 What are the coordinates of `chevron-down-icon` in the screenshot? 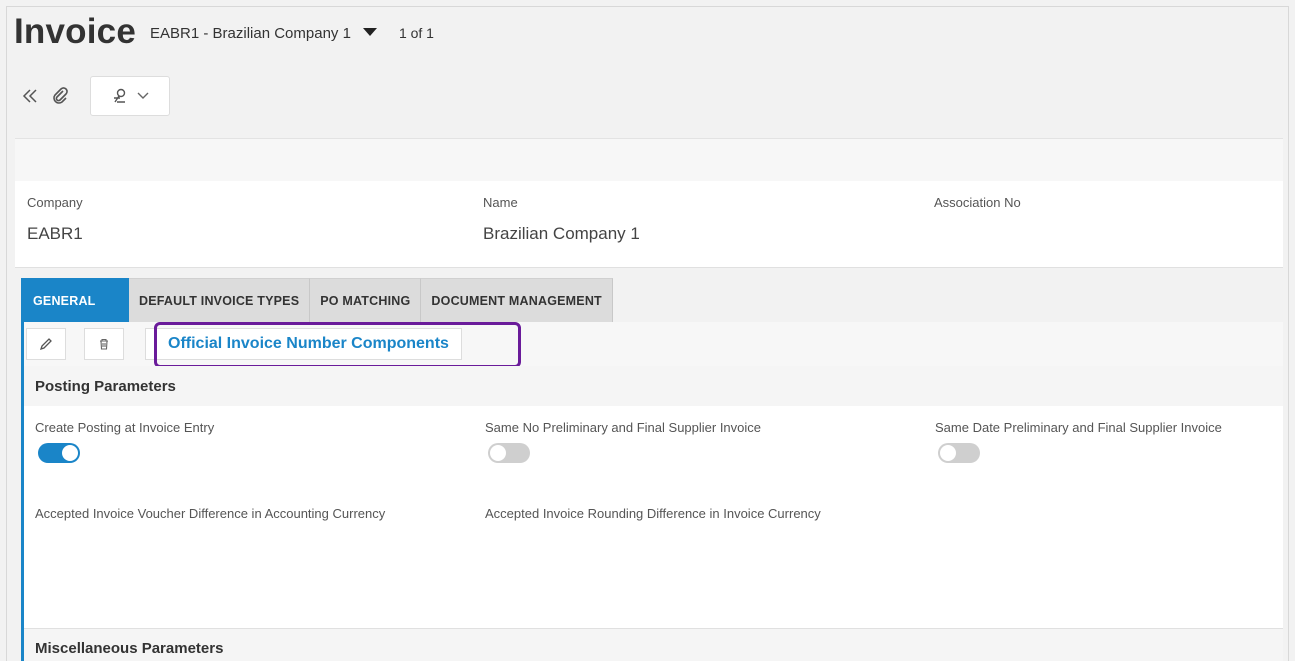 It's located at (143, 95).